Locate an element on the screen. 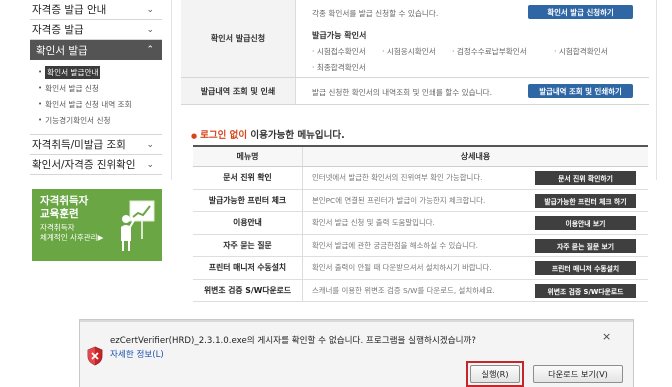 Image resolution: width=672 pixels, height=387 pixels. more-info-link: 자세한 정보(L) is located at coordinates (137, 354).